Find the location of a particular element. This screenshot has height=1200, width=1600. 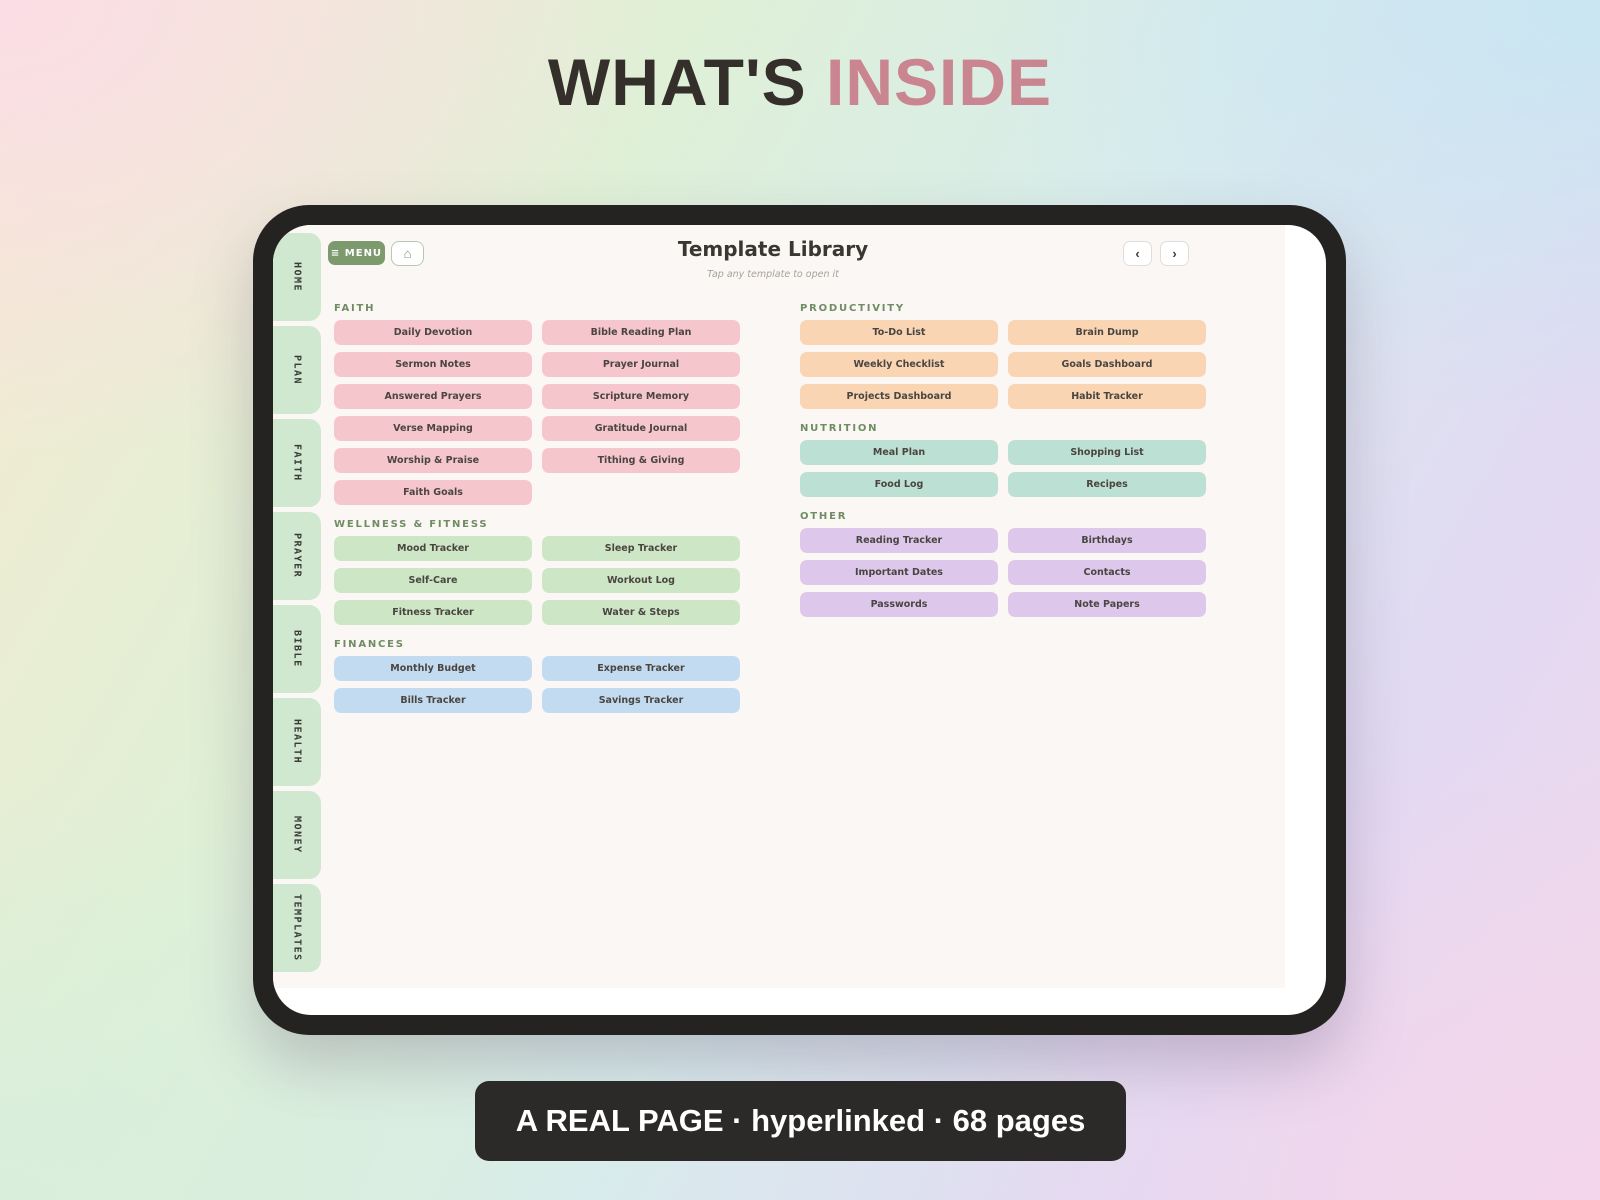

tab-label: HEALTH is located at coordinates (297, 742).